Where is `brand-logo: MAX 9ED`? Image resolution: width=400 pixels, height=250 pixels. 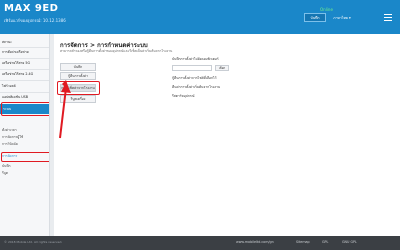
brand-logo: MAX 9ED is located at coordinates (31, 8).